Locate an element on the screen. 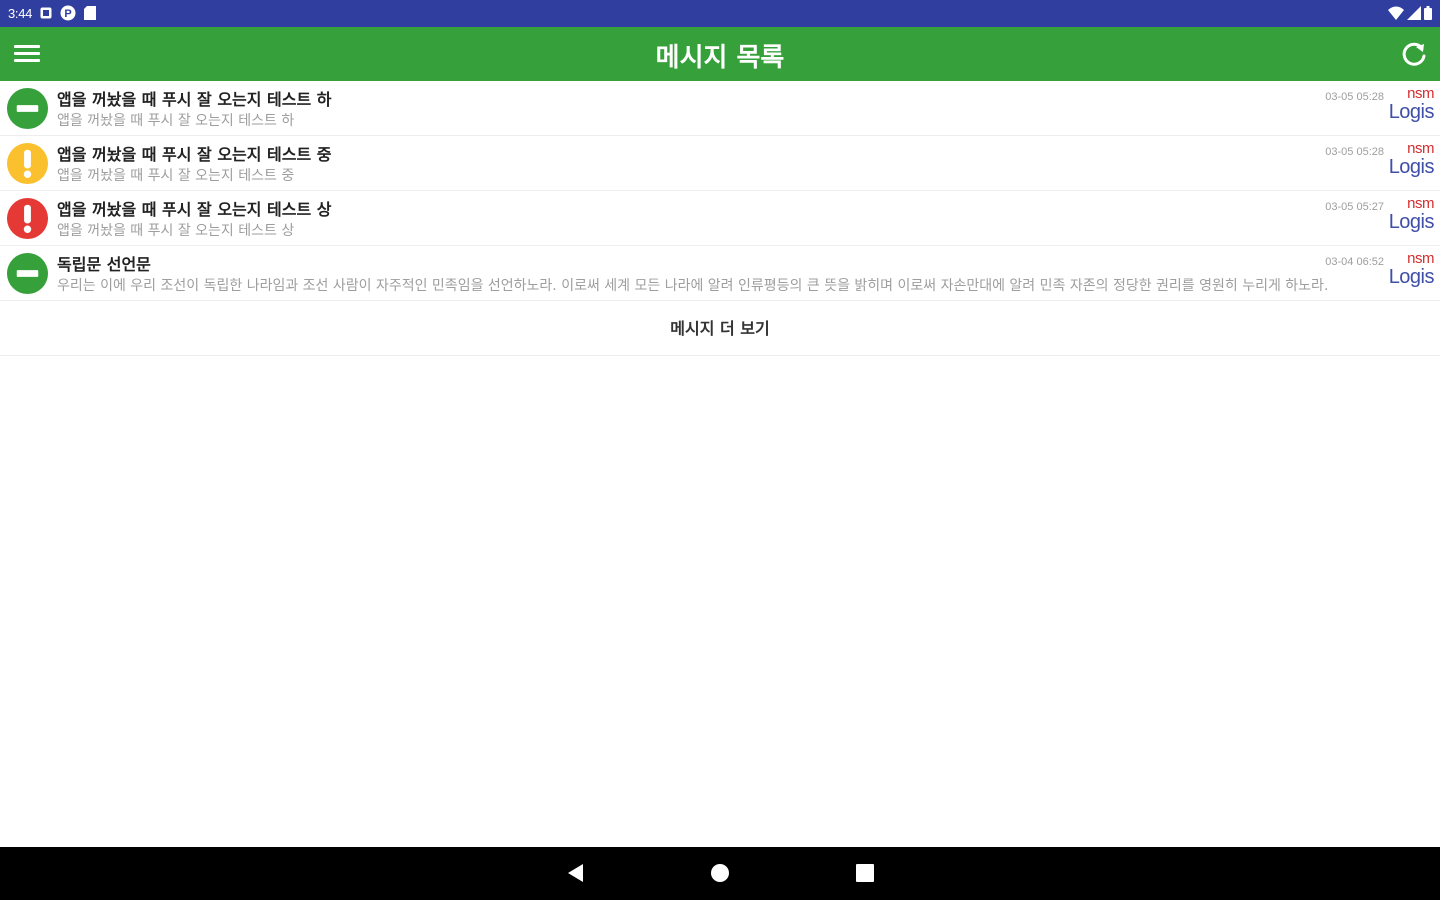  p-circle-icon: P is located at coordinates (68, 13).